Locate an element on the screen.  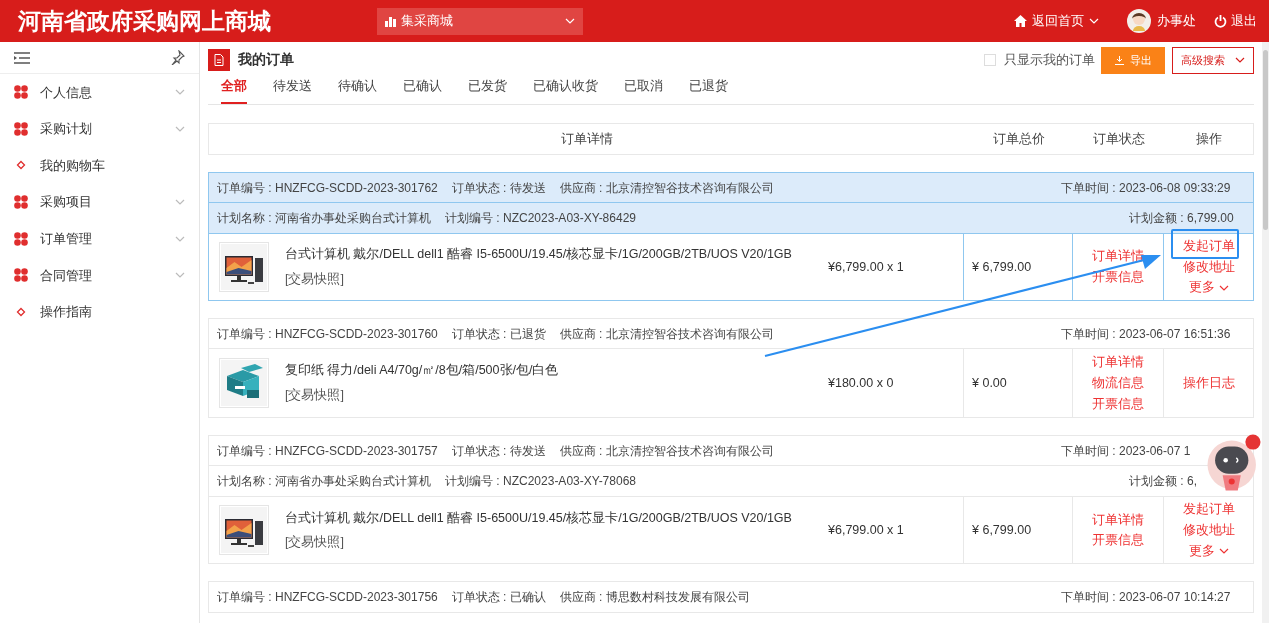
plan-code: 计划编号 : NZC2023-A03-XY-78068 is located at coordinates (540, 482).